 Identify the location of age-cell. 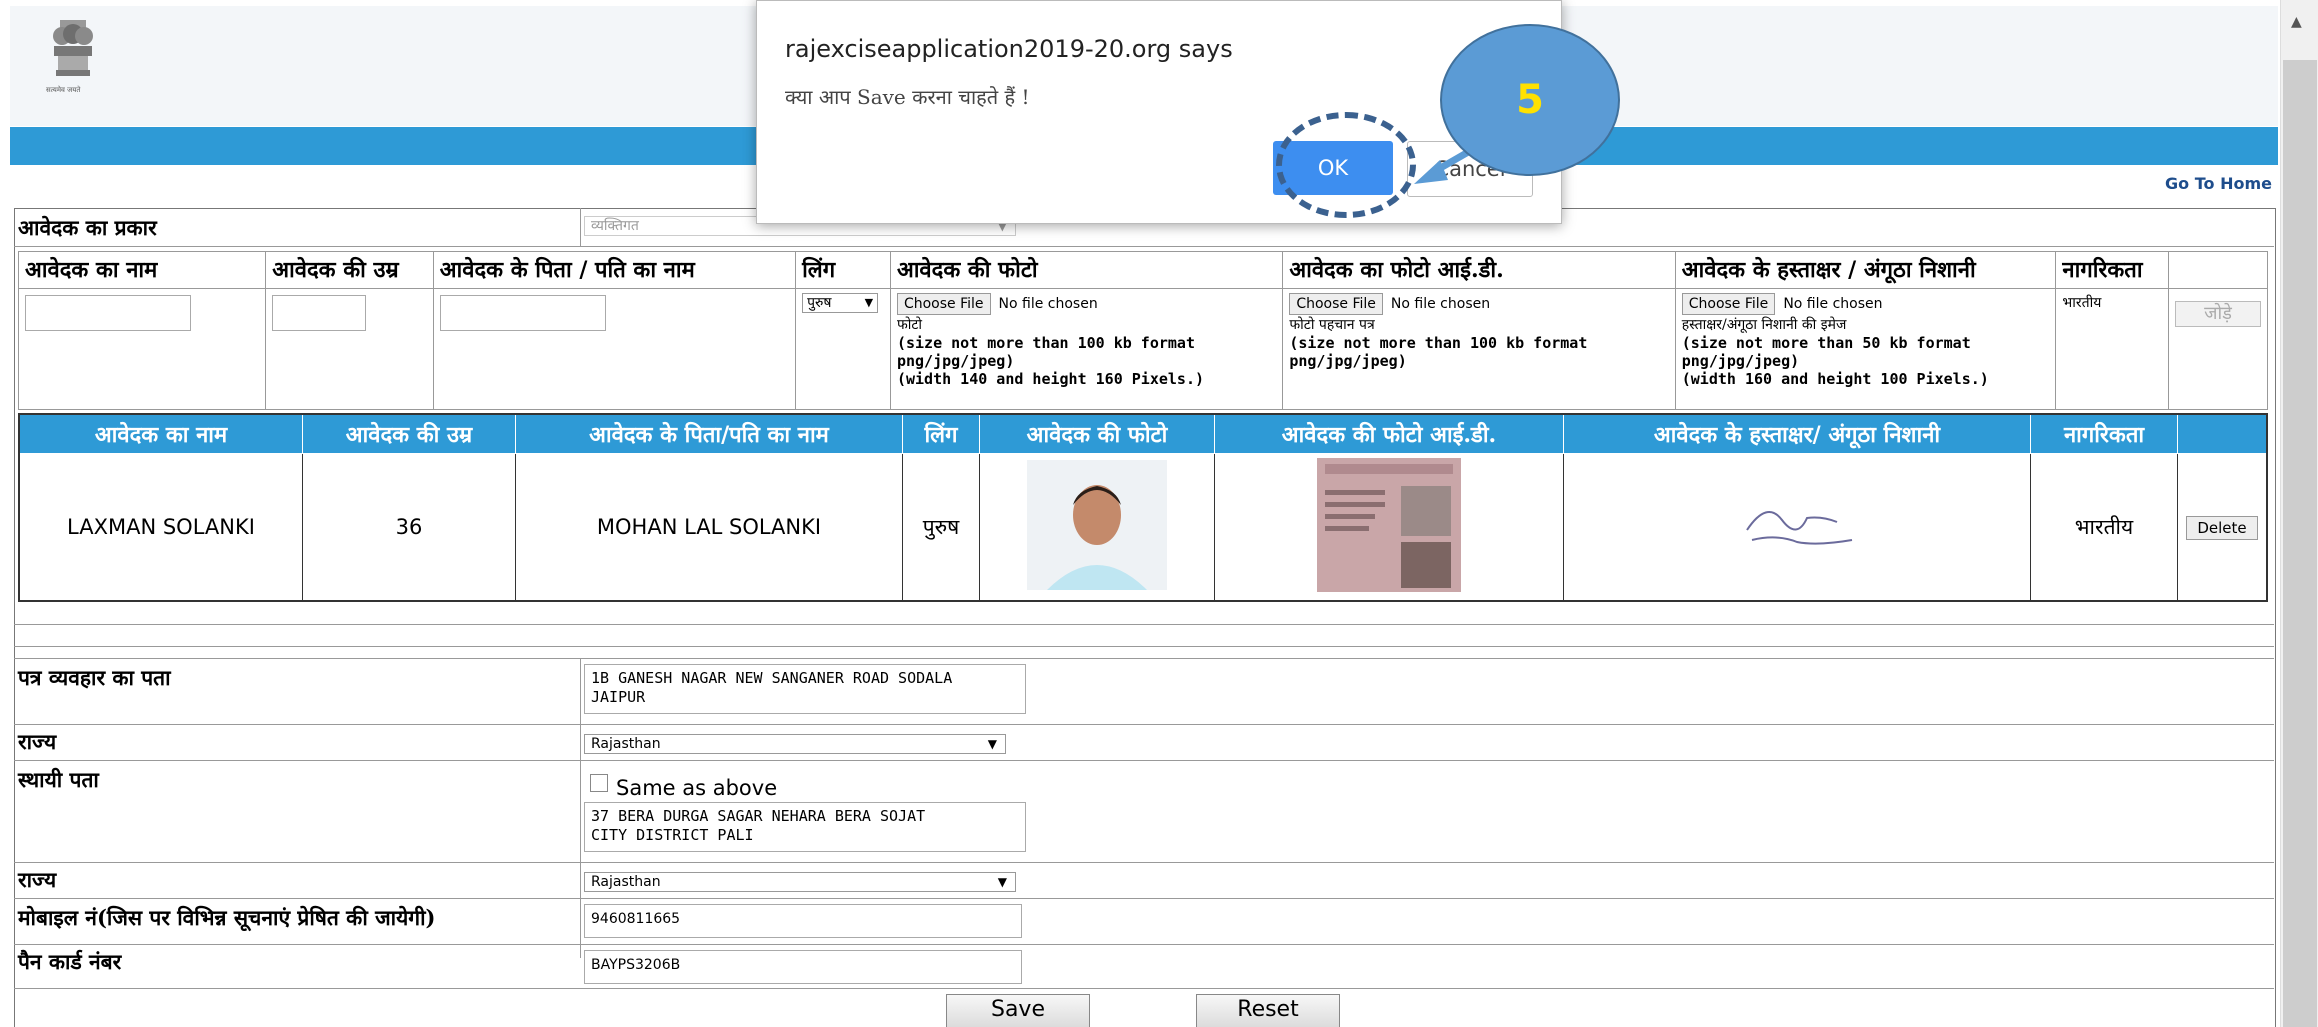
(349, 349).